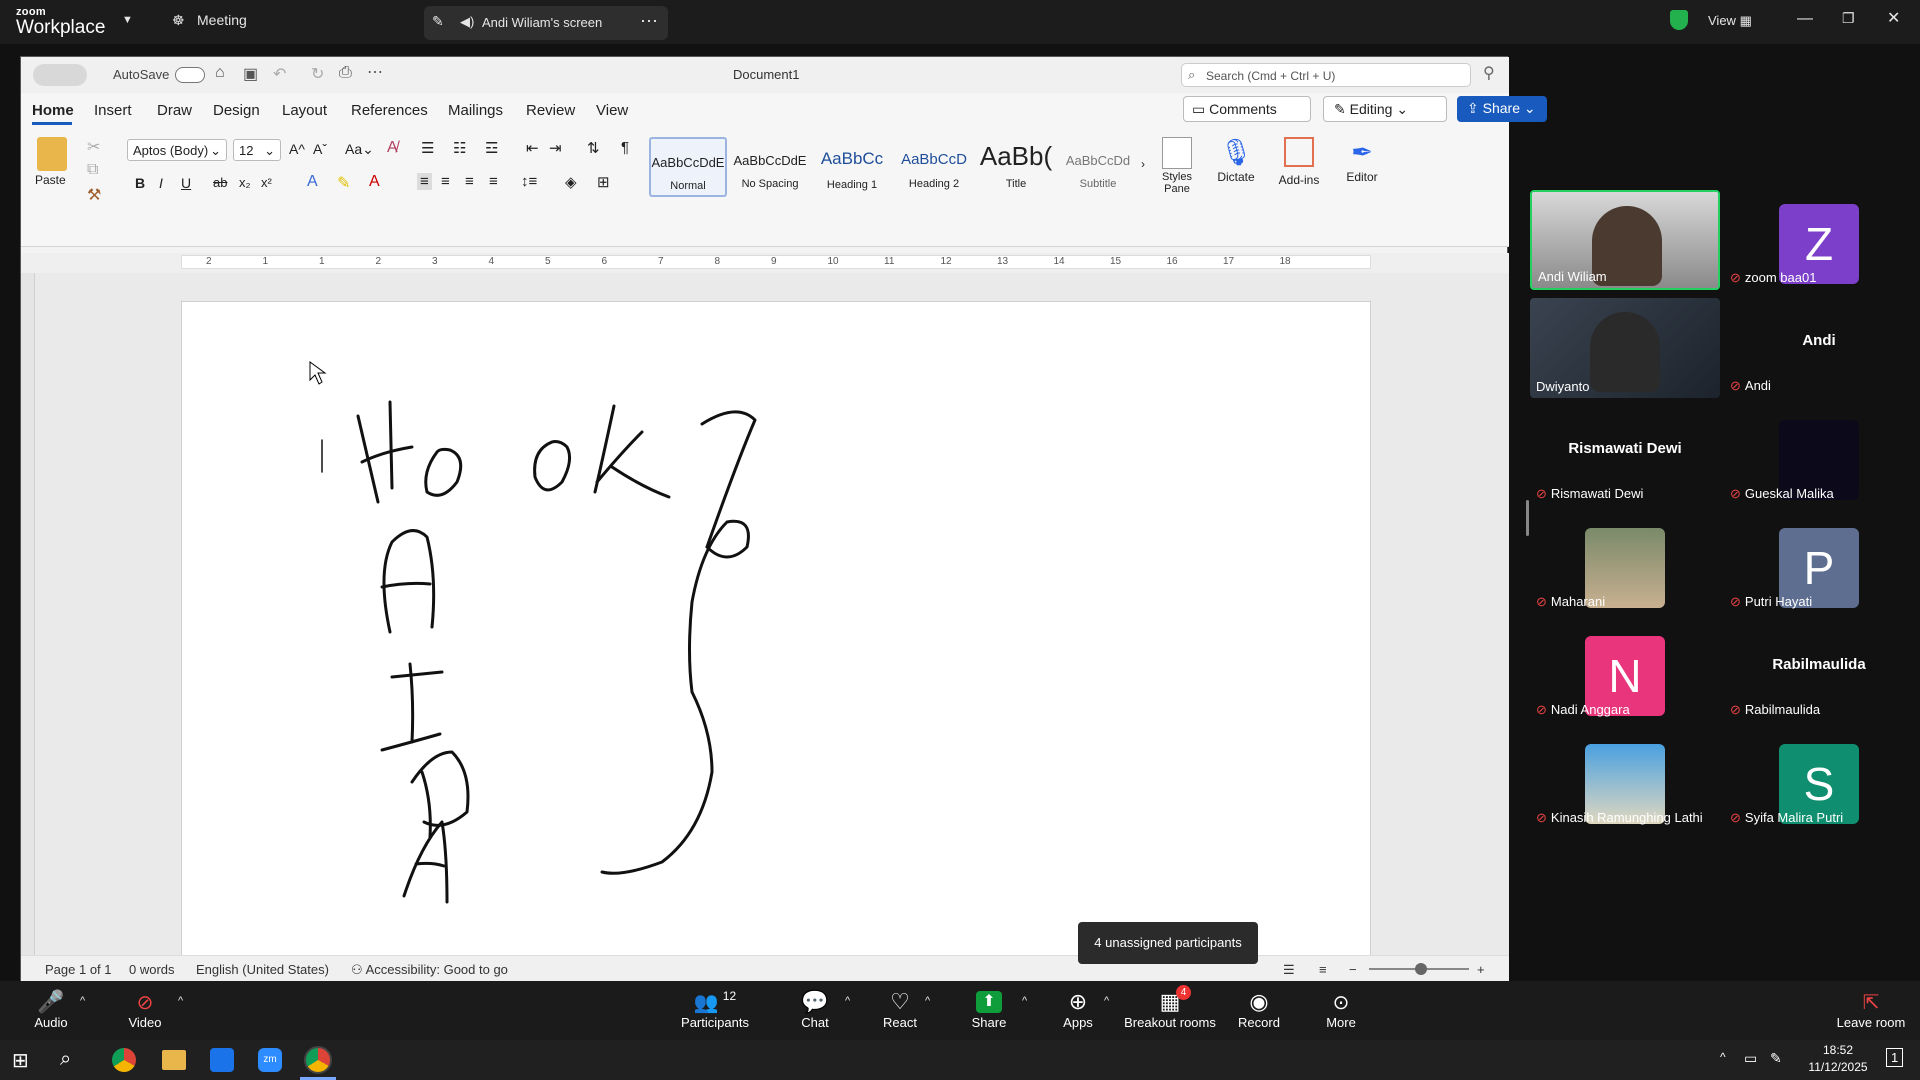 This screenshot has height=1080, width=1920. I want to click on autosave-toggle, so click(190, 75).